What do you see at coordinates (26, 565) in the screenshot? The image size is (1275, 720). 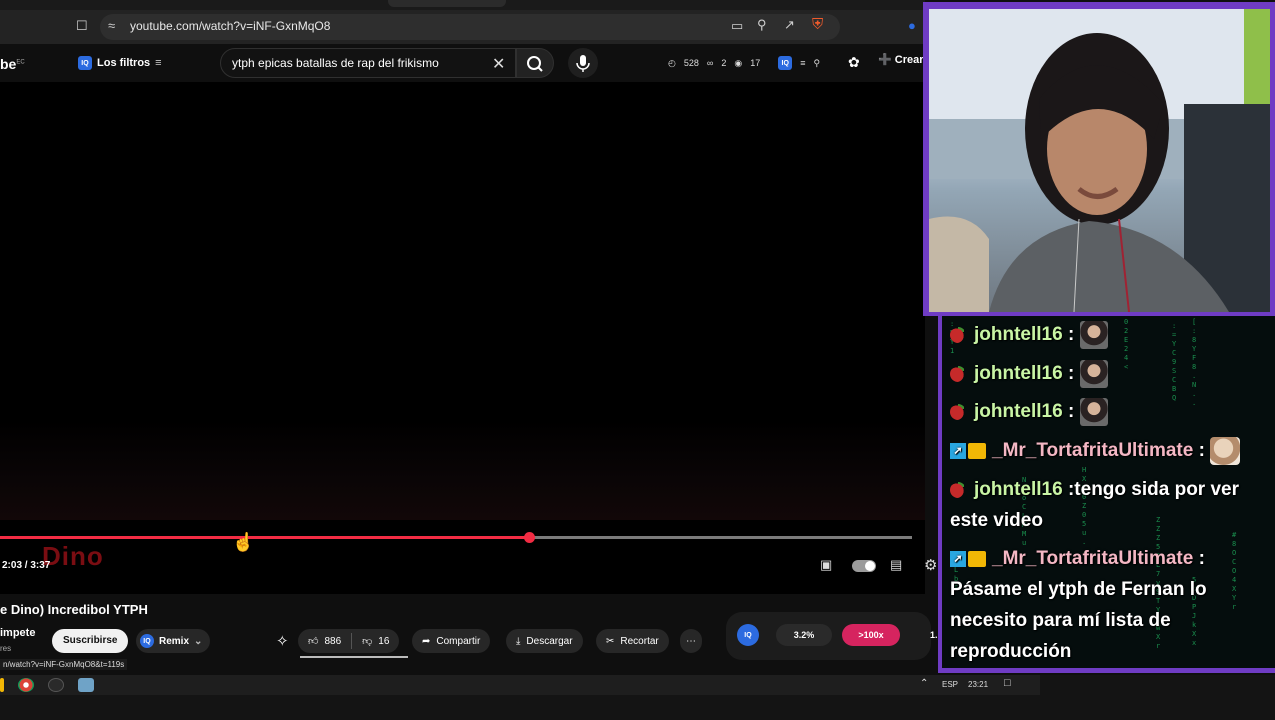 I see `time-display: 2:03 / 3:37` at bounding box center [26, 565].